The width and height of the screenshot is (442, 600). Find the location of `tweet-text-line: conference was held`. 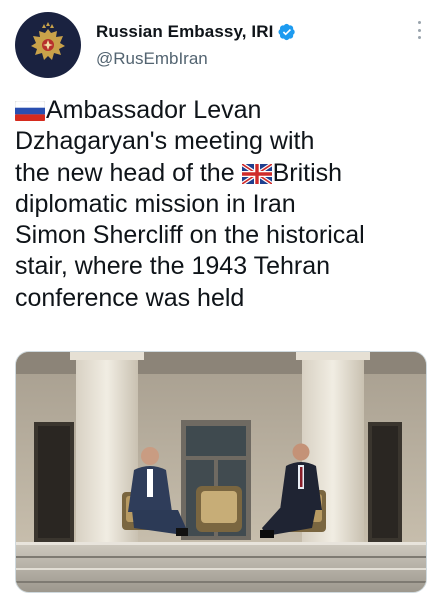

tweet-text-line: conference was held is located at coordinates (130, 297).